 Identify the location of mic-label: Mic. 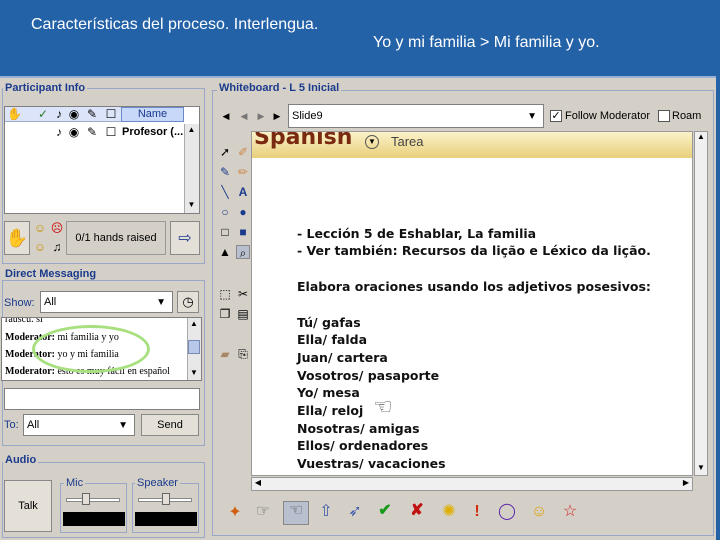
(75, 483).